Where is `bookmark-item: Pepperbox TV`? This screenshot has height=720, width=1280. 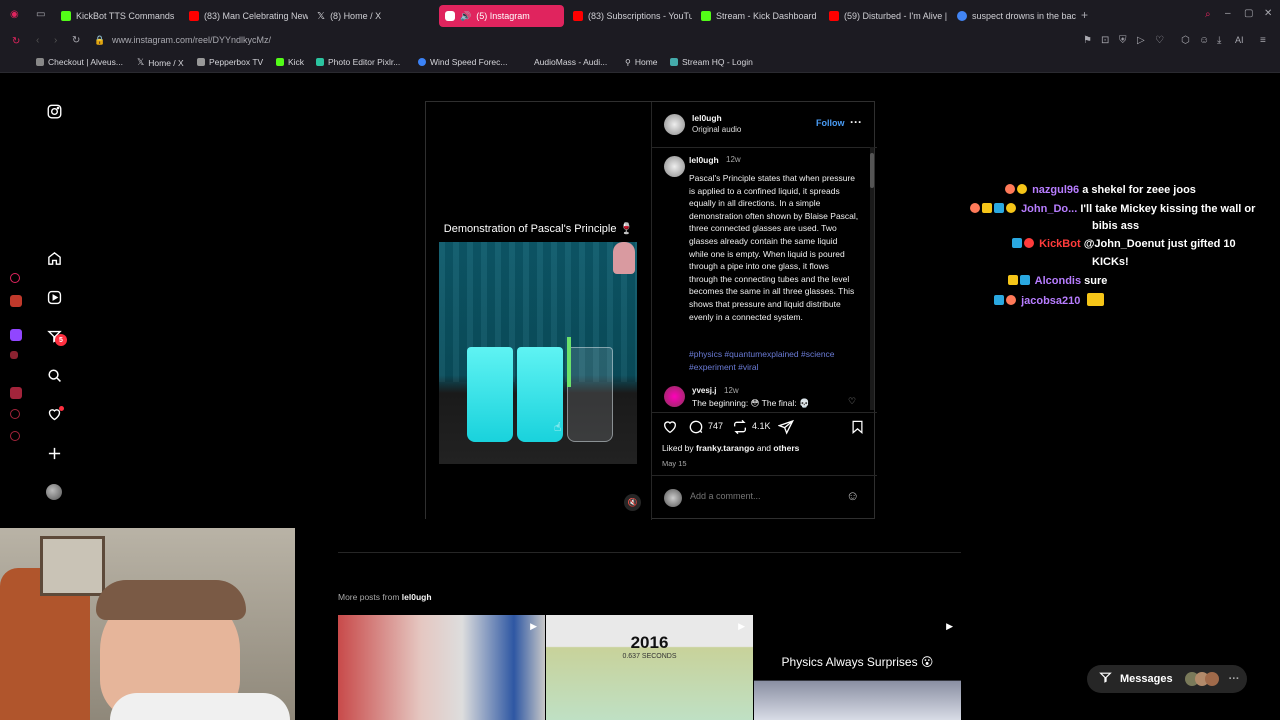 bookmark-item: Pepperbox TV is located at coordinates (230, 62).